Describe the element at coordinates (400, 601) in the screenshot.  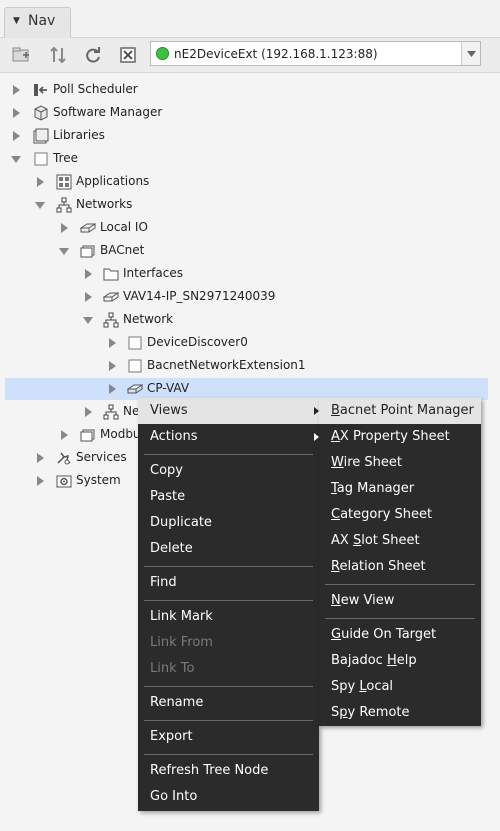
I see `menu-item-new-view: New View` at that location.